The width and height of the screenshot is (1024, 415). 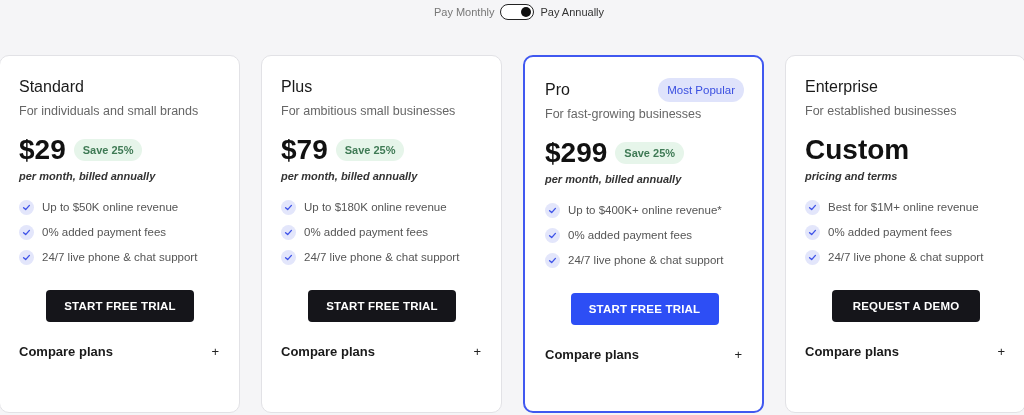 I want to click on price-note: pricing and terms, so click(x=852, y=176).